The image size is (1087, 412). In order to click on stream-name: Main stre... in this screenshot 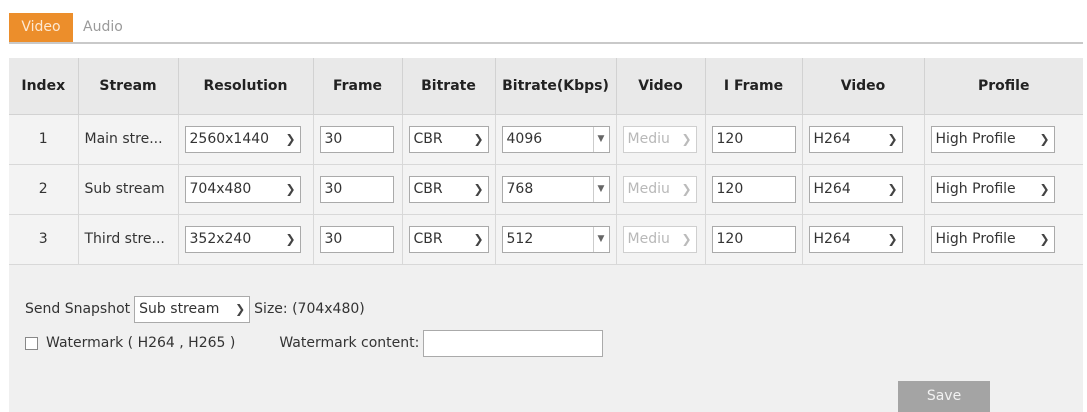, I will do `click(128, 139)`.